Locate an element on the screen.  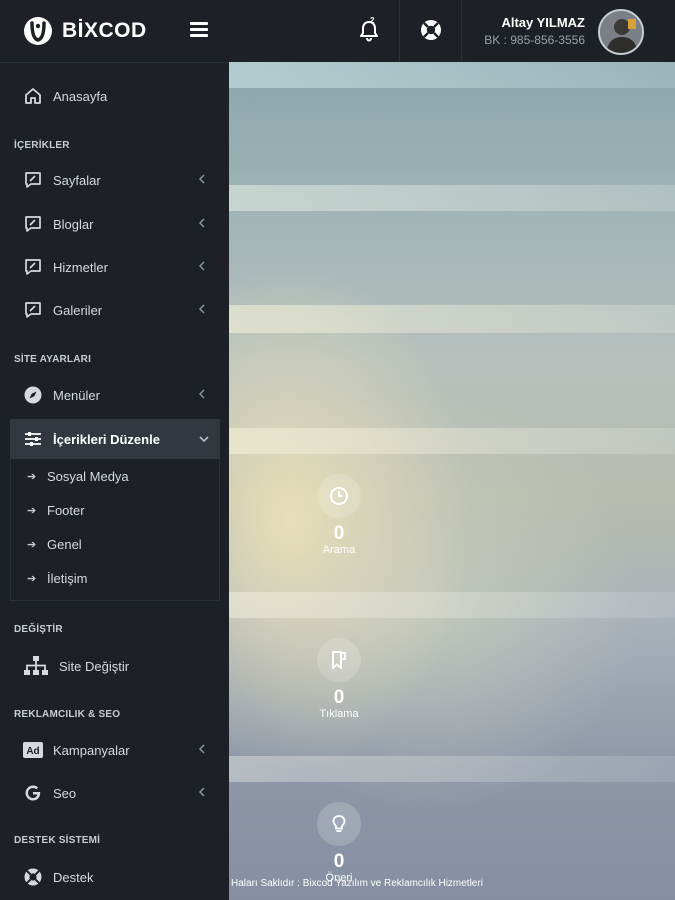
brand-logo-icon is located at coordinates (38, 31).